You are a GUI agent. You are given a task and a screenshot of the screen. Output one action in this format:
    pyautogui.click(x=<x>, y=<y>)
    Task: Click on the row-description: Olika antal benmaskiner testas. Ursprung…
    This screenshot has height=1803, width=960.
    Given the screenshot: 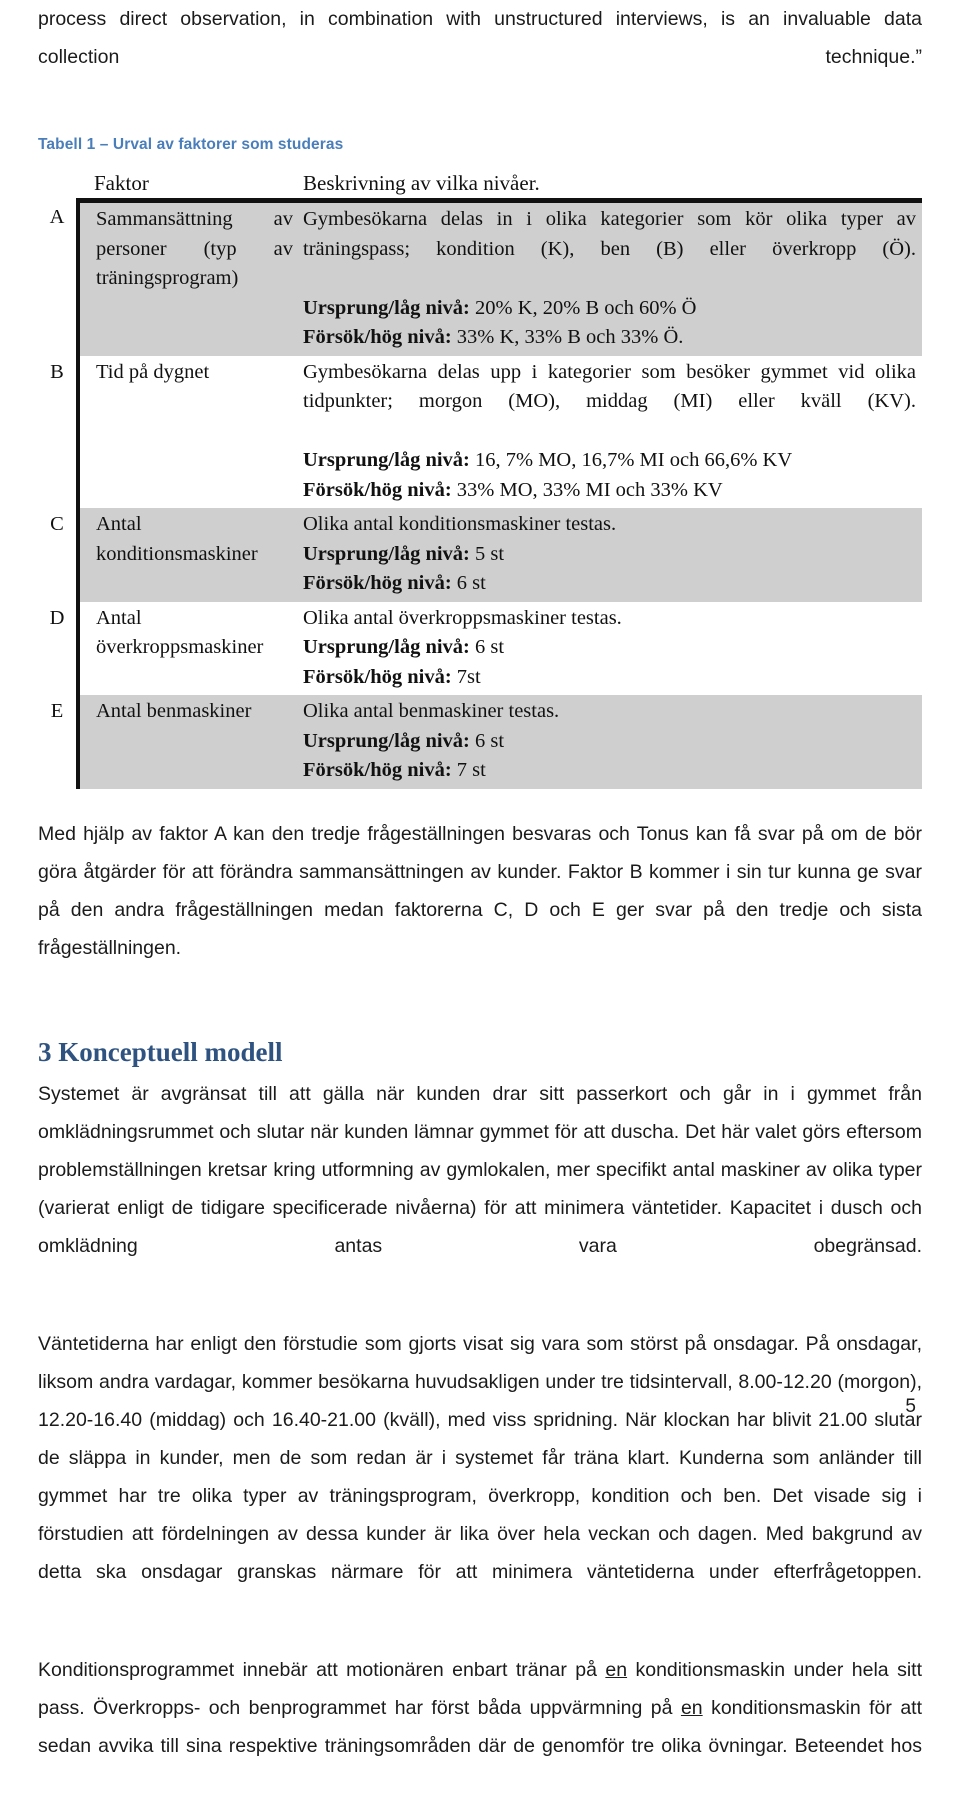 What is the action you would take?
    pyautogui.click(x=612, y=742)
    